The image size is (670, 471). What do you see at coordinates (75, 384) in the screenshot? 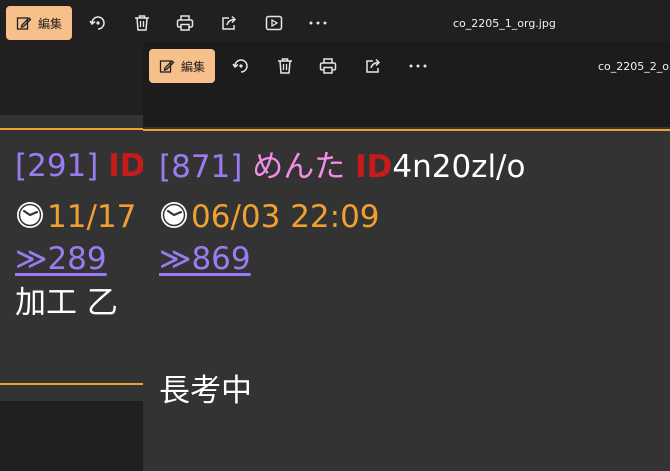
I see `orange-divider-bottom` at bounding box center [75, 384].